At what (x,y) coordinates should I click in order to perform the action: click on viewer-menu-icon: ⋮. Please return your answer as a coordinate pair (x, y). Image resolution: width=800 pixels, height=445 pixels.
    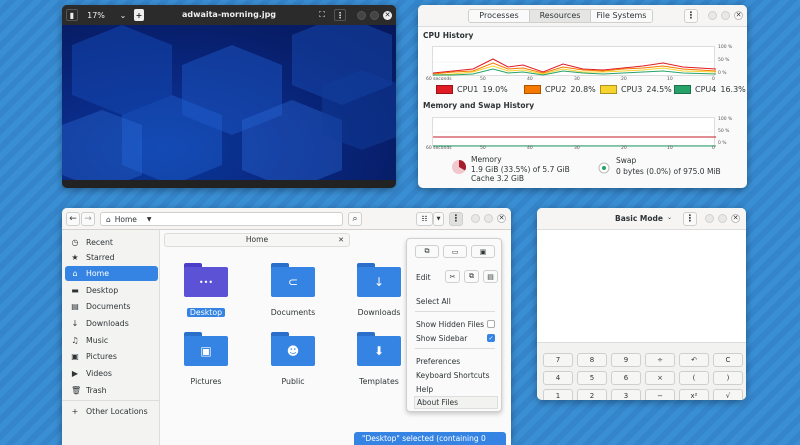
    Looking at the image, I should click on (340, 15).